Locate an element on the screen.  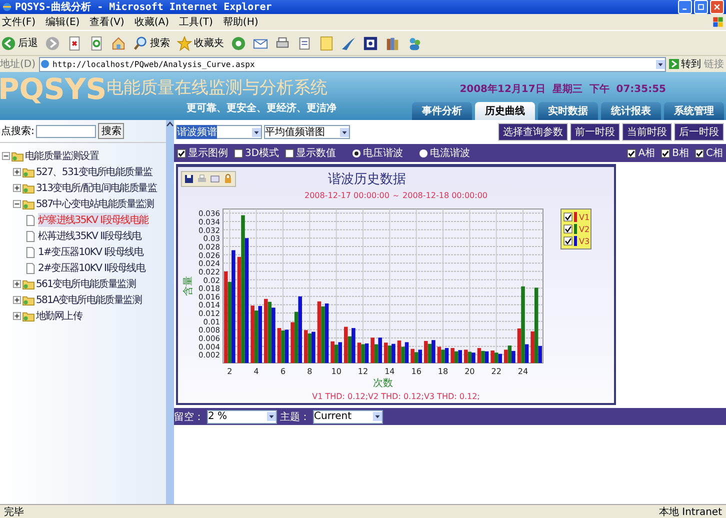
minimize-button is located at coordinates (685, 7).